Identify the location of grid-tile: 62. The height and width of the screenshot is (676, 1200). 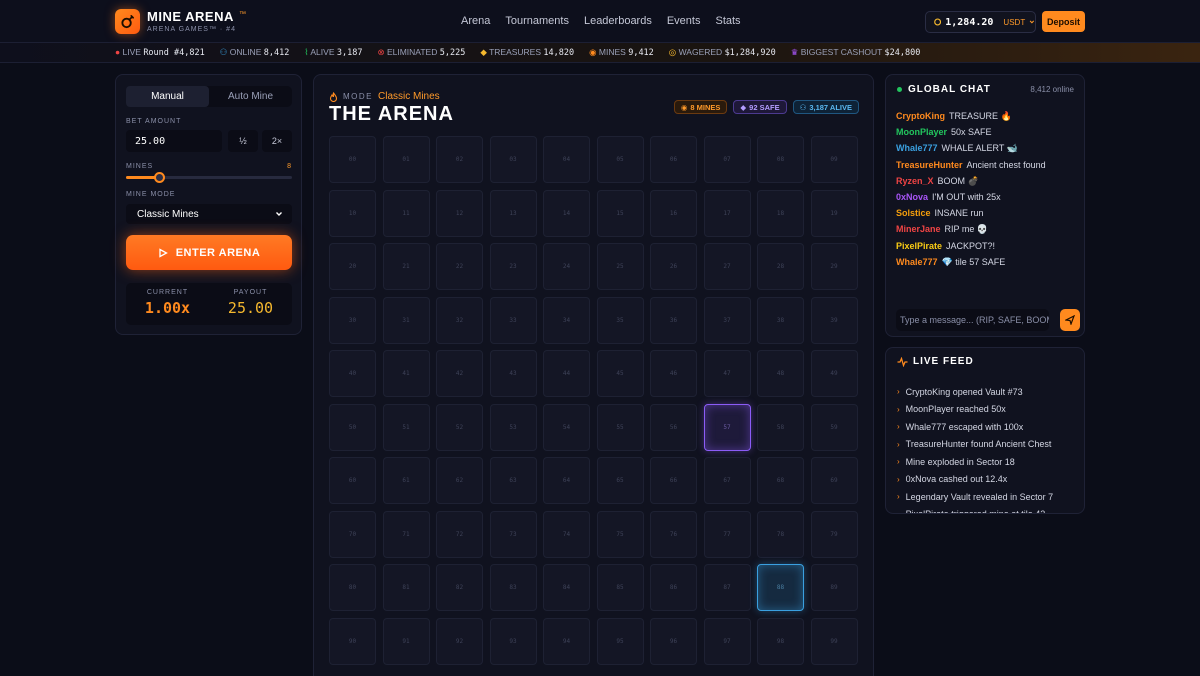
(459, 480).